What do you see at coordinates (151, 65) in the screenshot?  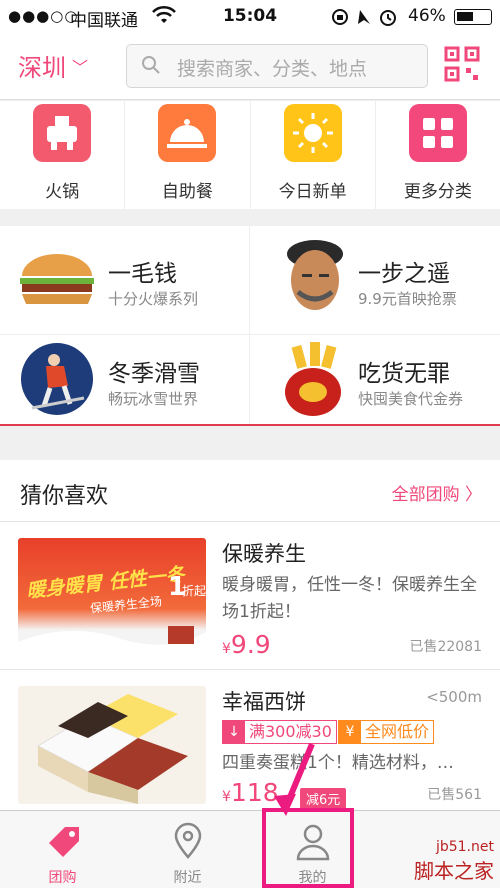 I see `search-icon` at bounding box center [151, 65].